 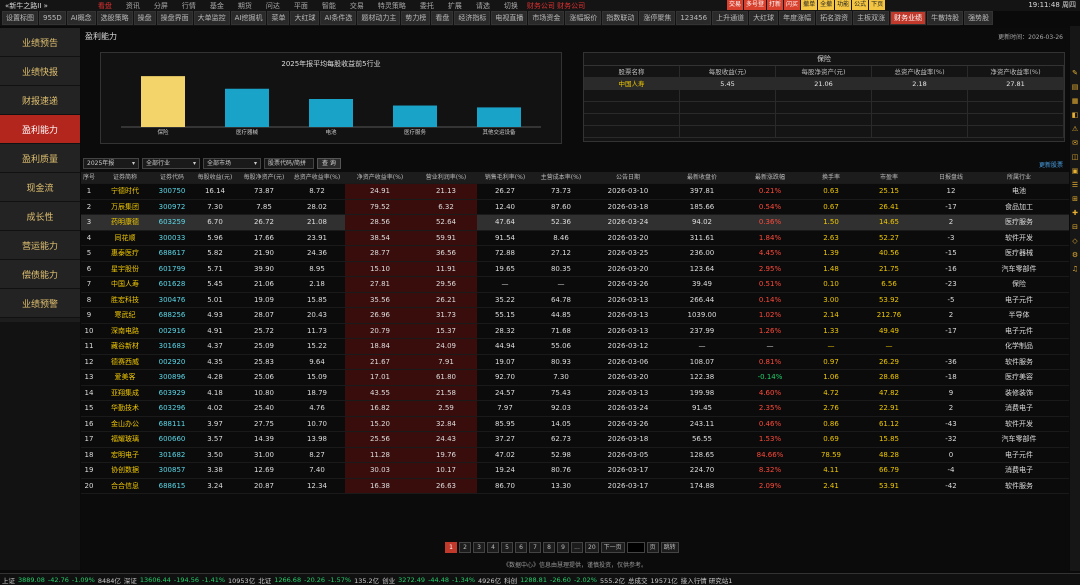 What do you see at coordinates (301, 6) in the screenshot?
I see `menu-item: 平面` at bounding box center [301, 6].